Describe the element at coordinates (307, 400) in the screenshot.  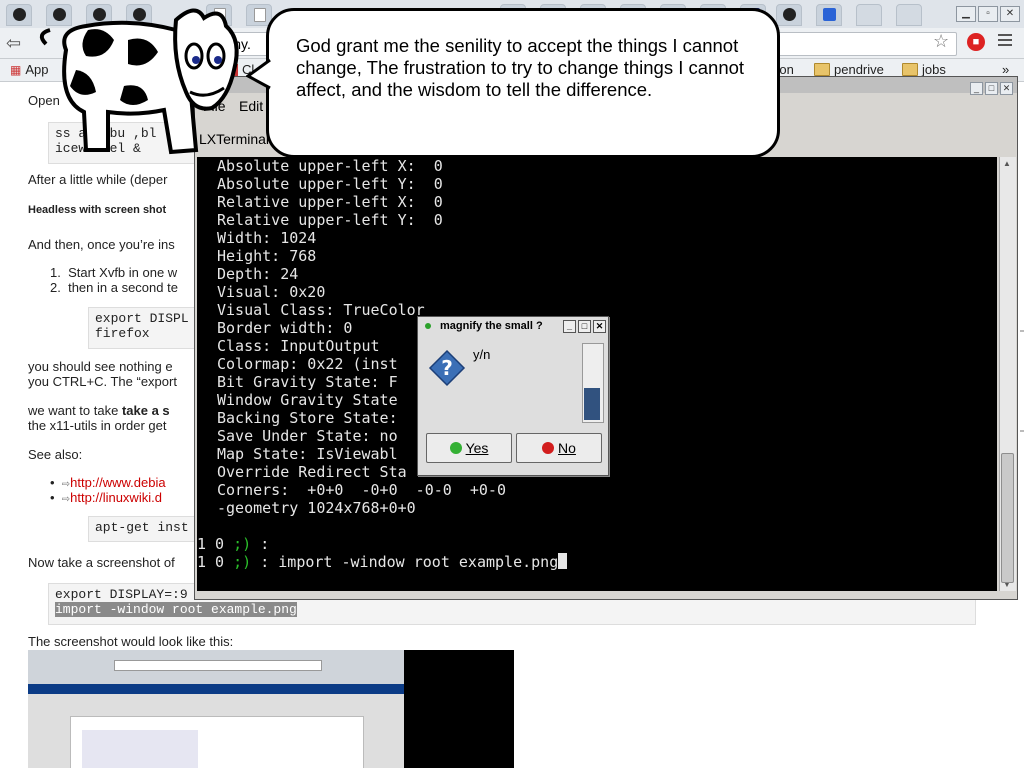
I see `output-line: Window Gravity State` at that location.